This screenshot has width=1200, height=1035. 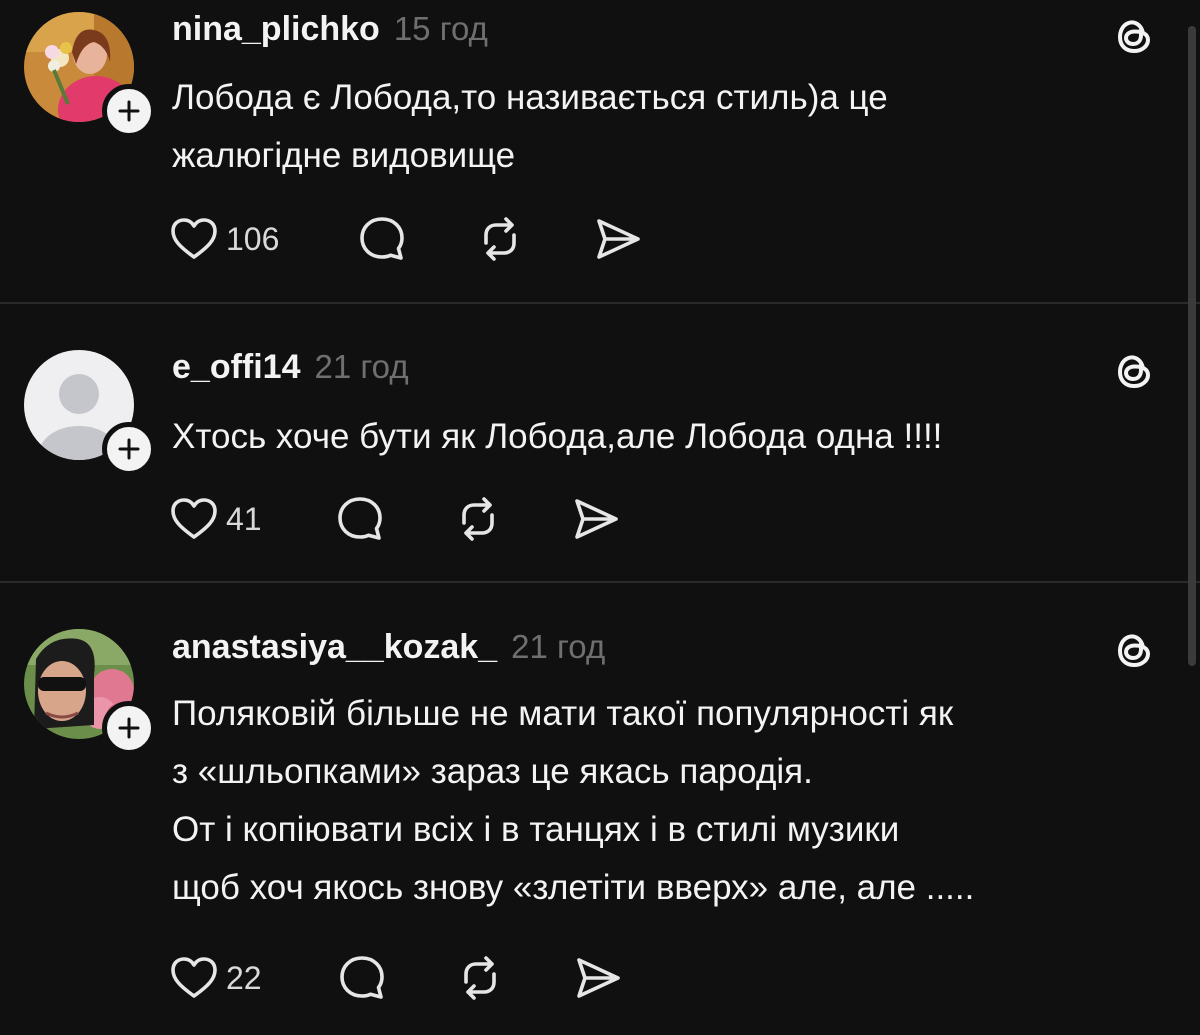 I want to click on post-header: nina_plichko 15 год, so click(x=330, y=29).